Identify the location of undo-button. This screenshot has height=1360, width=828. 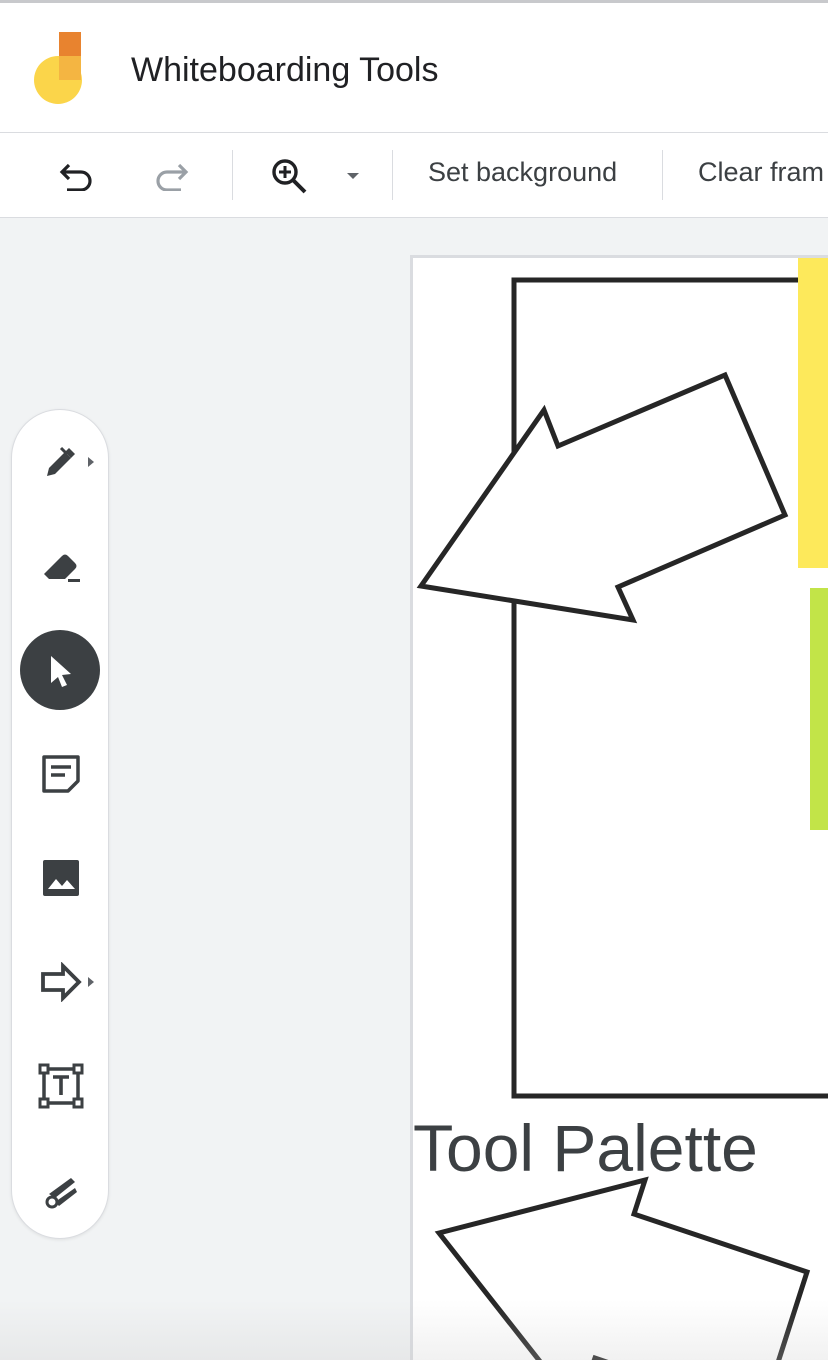
(76, 176).